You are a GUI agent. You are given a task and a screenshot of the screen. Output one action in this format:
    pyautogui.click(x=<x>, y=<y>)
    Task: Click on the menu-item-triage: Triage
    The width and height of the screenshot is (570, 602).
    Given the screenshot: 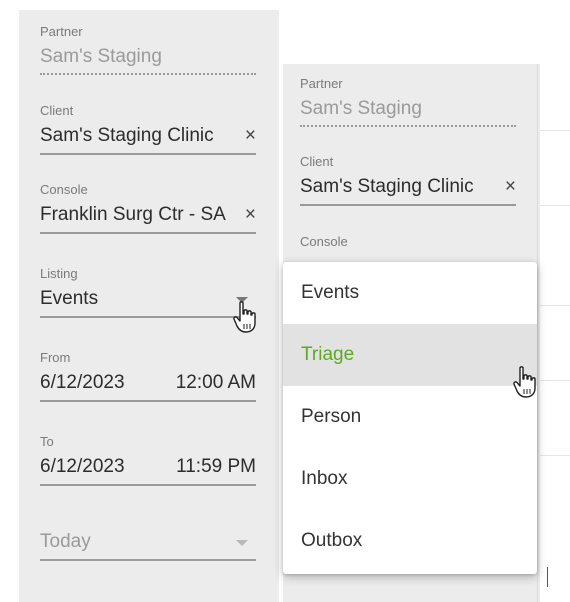 What is the action you would take?
    pyautogui.click(x=410, y=355)
    